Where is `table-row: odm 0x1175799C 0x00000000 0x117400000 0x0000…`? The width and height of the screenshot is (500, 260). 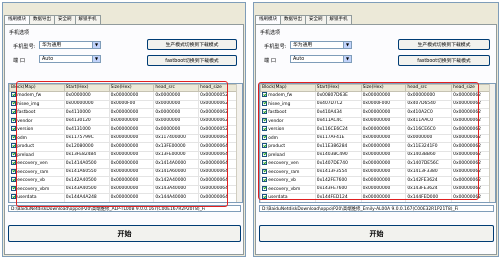
table-row: odm 0x1175799C 0x00000000 0x117400000 0x0000… is located at coordinates (125, 138).